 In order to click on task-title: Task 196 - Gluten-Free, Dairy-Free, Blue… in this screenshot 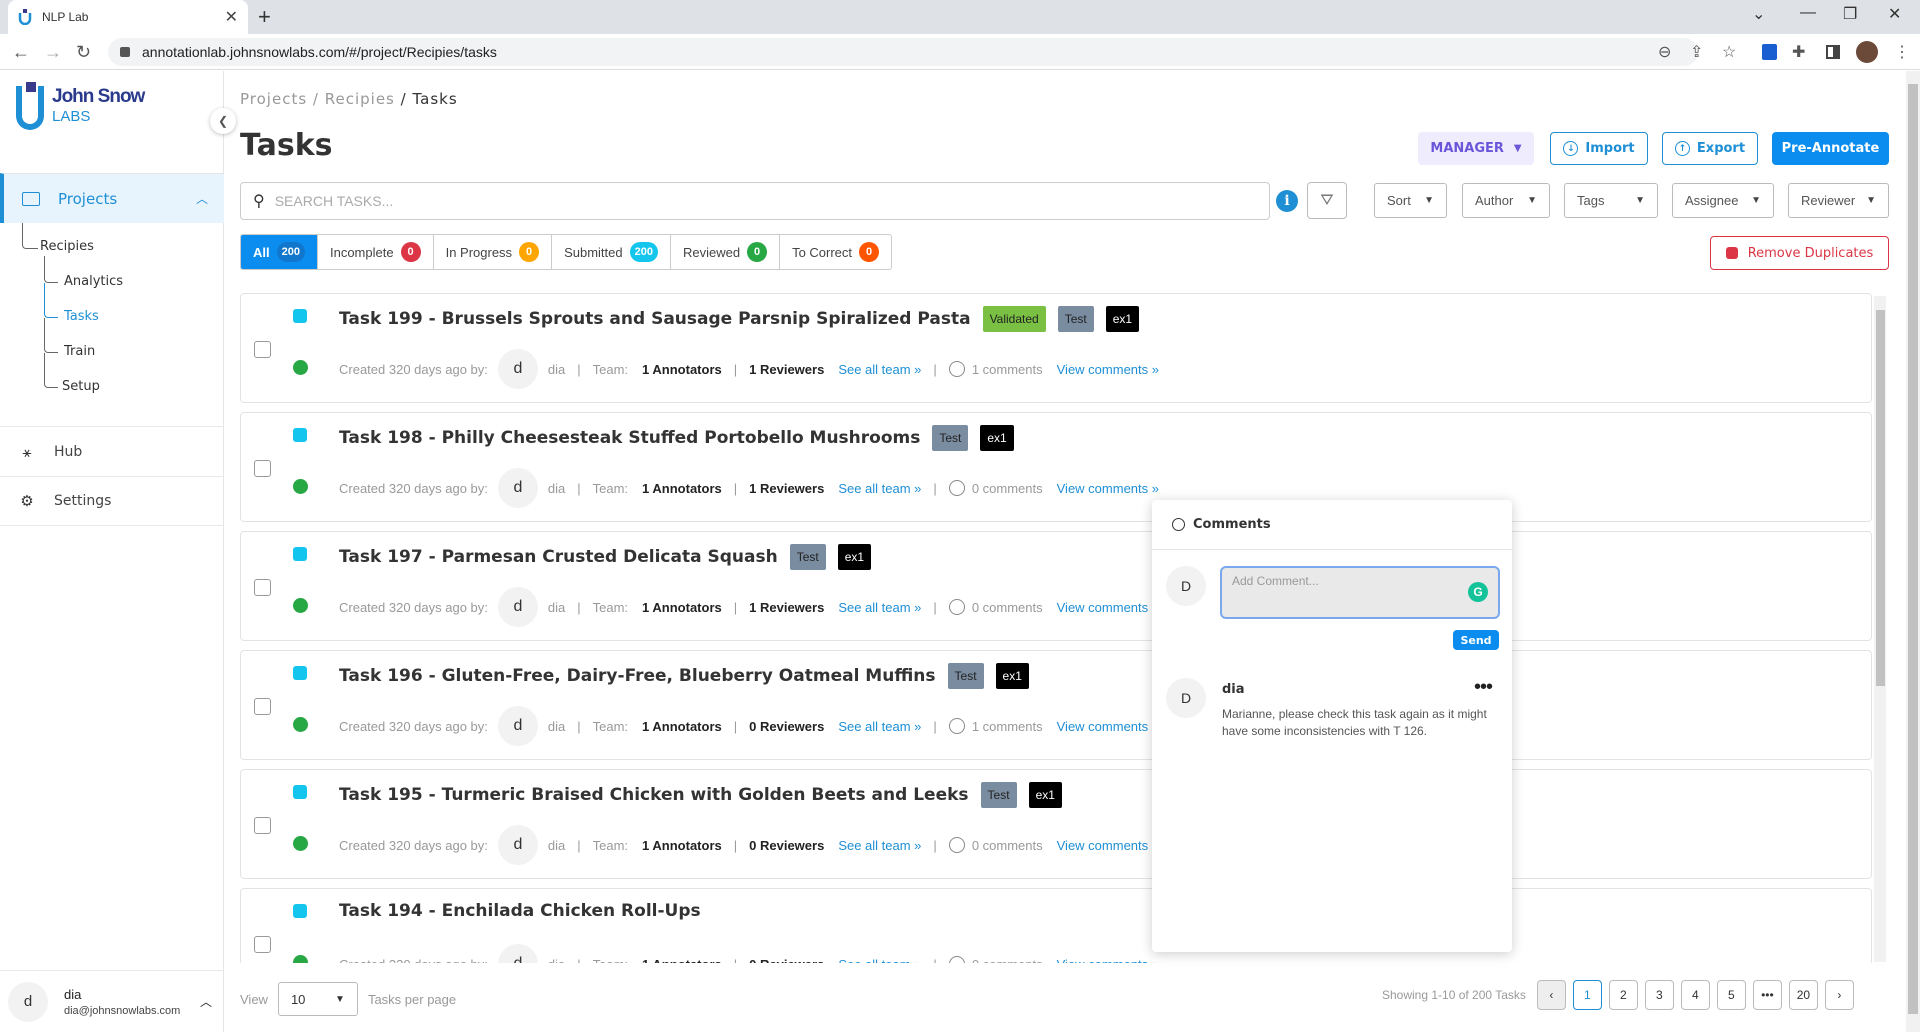, I will do `click(637, 676)`.